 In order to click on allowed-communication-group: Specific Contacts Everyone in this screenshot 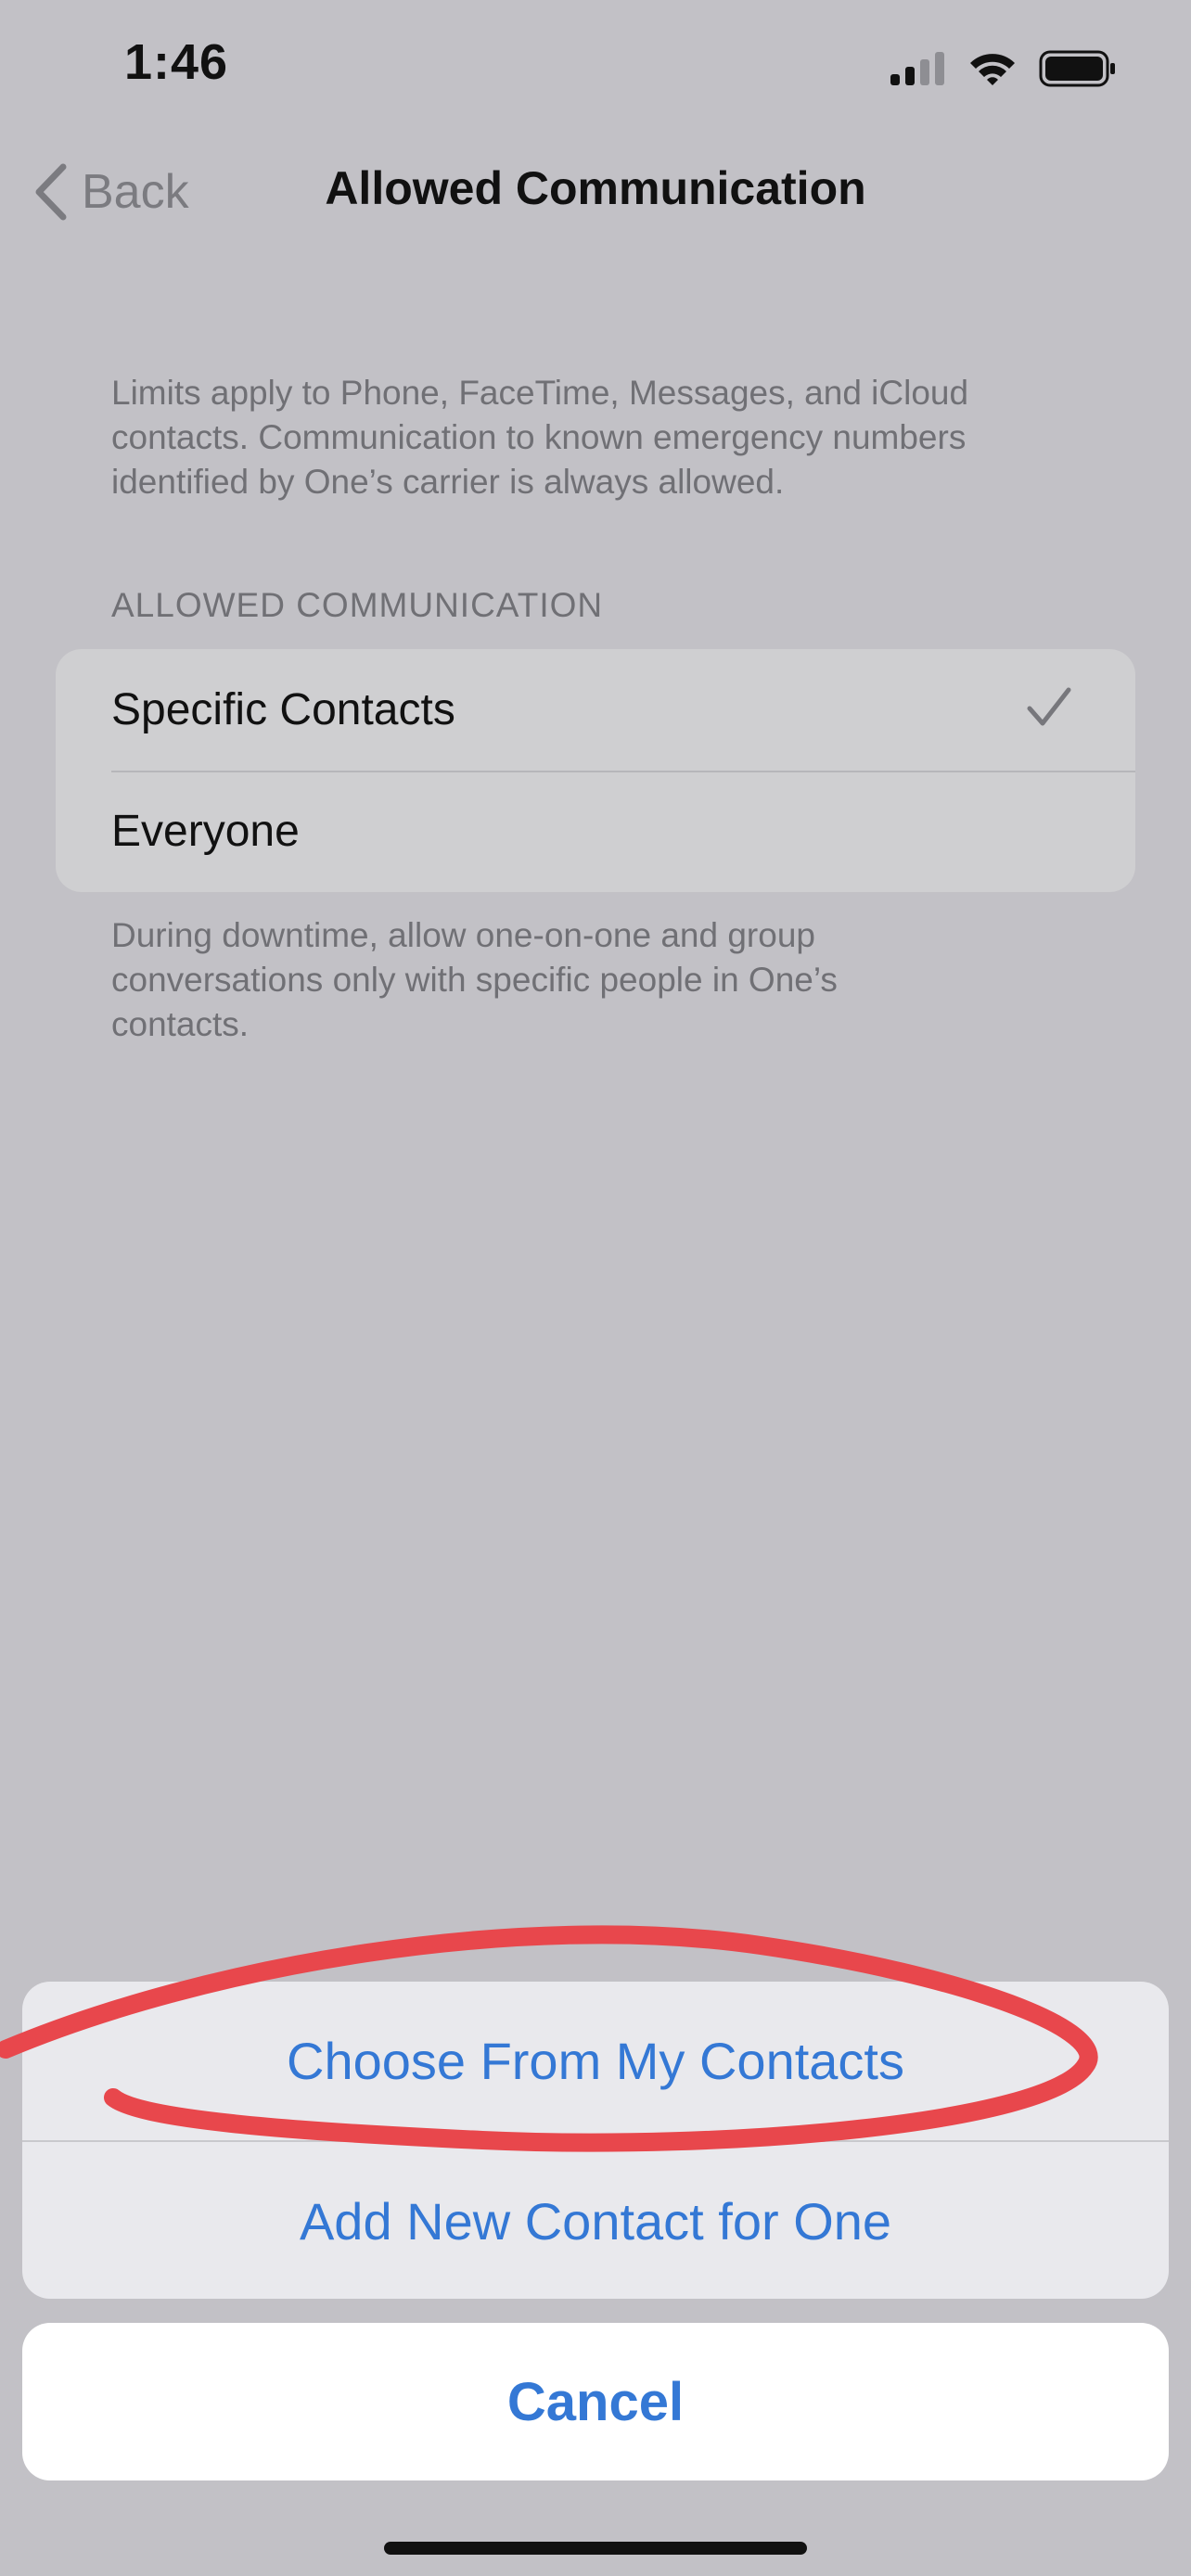, I will do `click(595, 770)`.